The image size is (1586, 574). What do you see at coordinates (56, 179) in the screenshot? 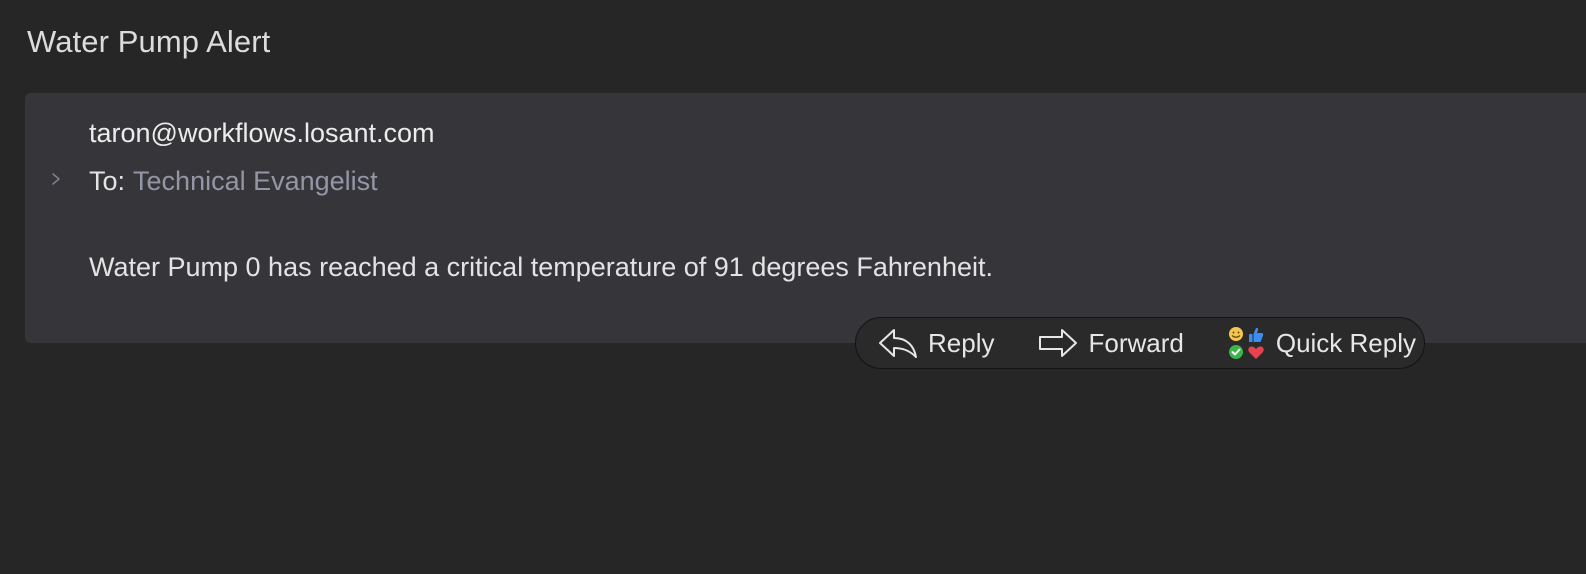
I see `chevron-right-icon` at bounding box center [56, 179].